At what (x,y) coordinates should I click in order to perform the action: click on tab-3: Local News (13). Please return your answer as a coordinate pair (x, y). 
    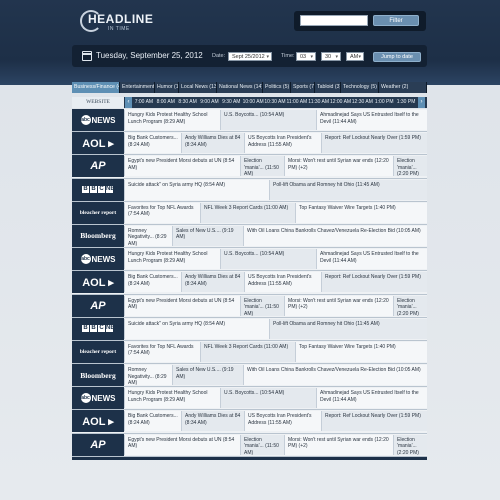
    Looking at the image, I should click on (198, 87).